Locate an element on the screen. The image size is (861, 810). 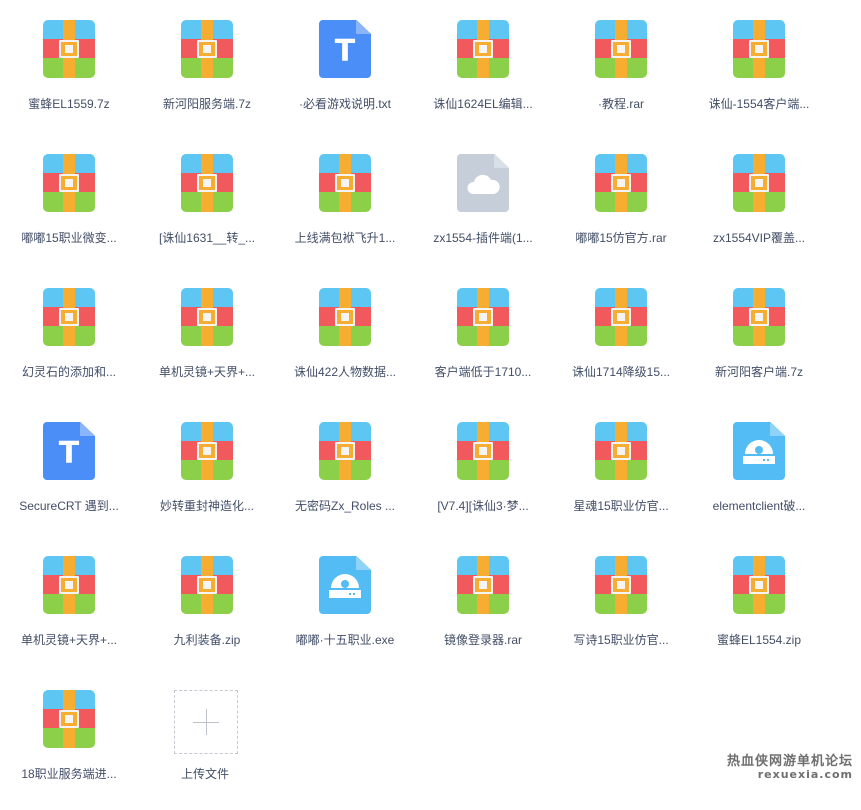
file-tile: ·教程.rar is located at coordinates (621, 80).